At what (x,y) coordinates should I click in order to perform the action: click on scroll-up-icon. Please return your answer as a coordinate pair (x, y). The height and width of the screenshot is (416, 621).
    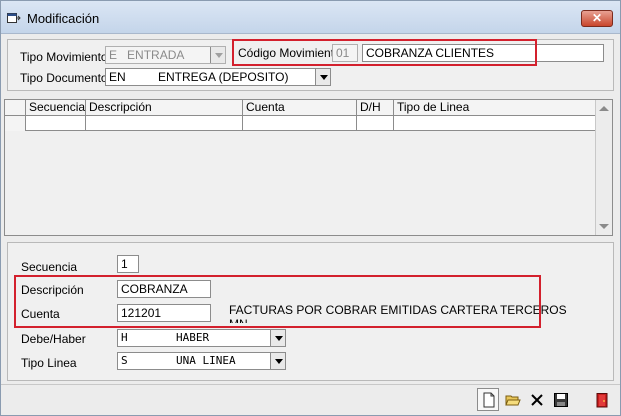
    Looking at the image, I should click on (604, 108).